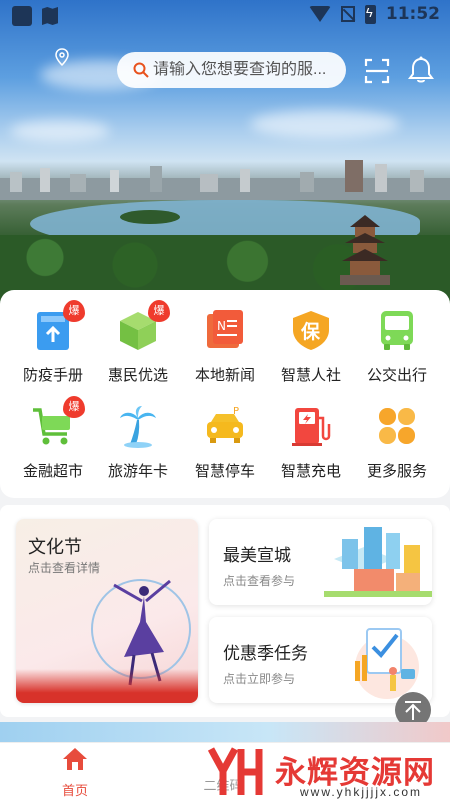  What do you see at coordinates (50, 16) in the screenshot?
I see `map-notification-icon` at bounding box center [50, 16].